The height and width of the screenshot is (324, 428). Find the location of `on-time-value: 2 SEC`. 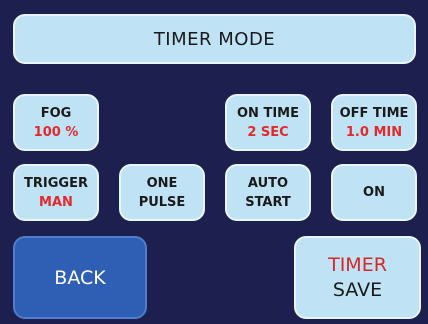

on-time-value: 2 SEC is located at coordinates (268, 132).